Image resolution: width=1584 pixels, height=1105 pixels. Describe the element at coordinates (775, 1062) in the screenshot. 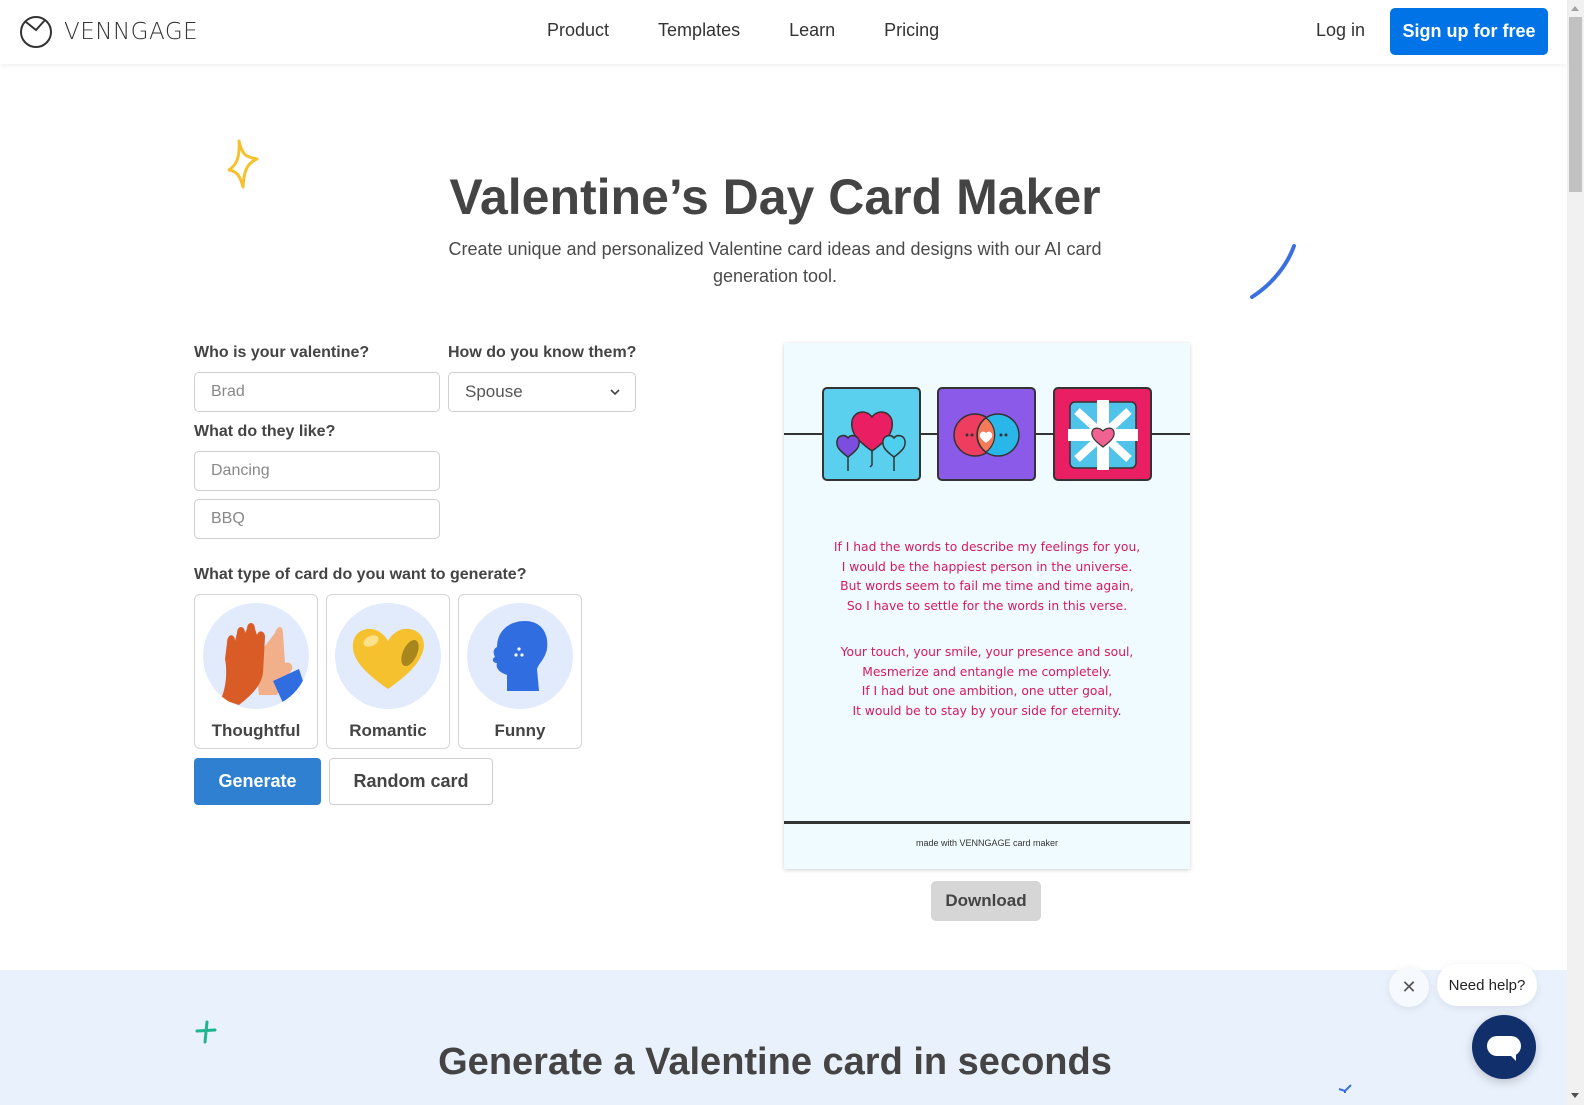

I see `section-title: Generate a Valentine card in seconds` at that location.